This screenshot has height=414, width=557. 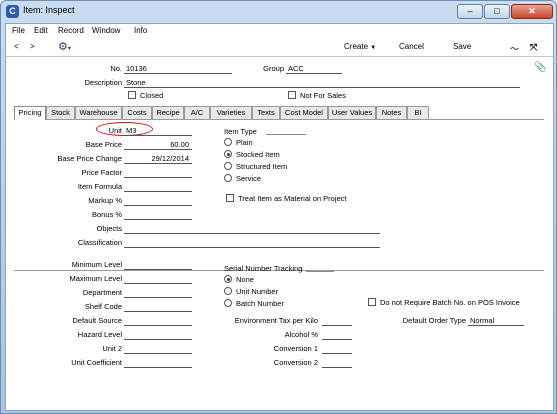 I want to click on conversion1-field, so click(x=337, y=348).